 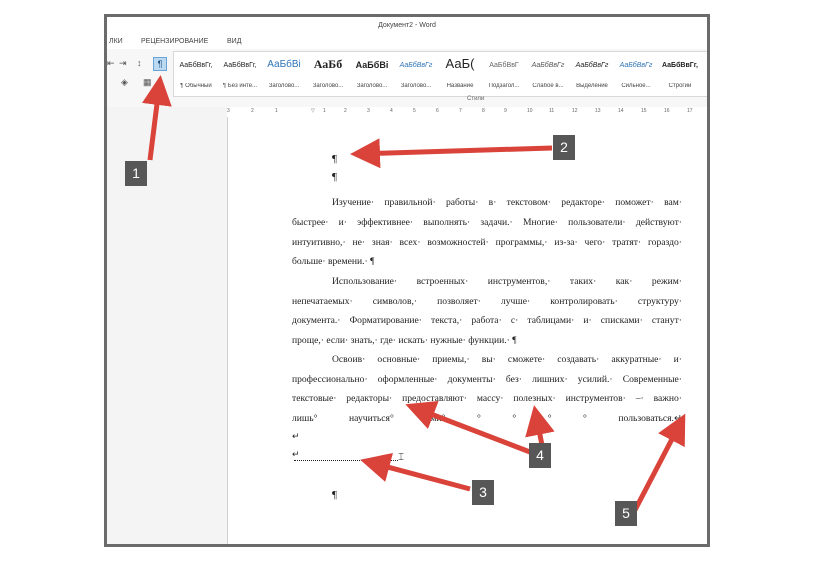 I want to click on callout-badge-1: 1, so click(x=136, y=173).